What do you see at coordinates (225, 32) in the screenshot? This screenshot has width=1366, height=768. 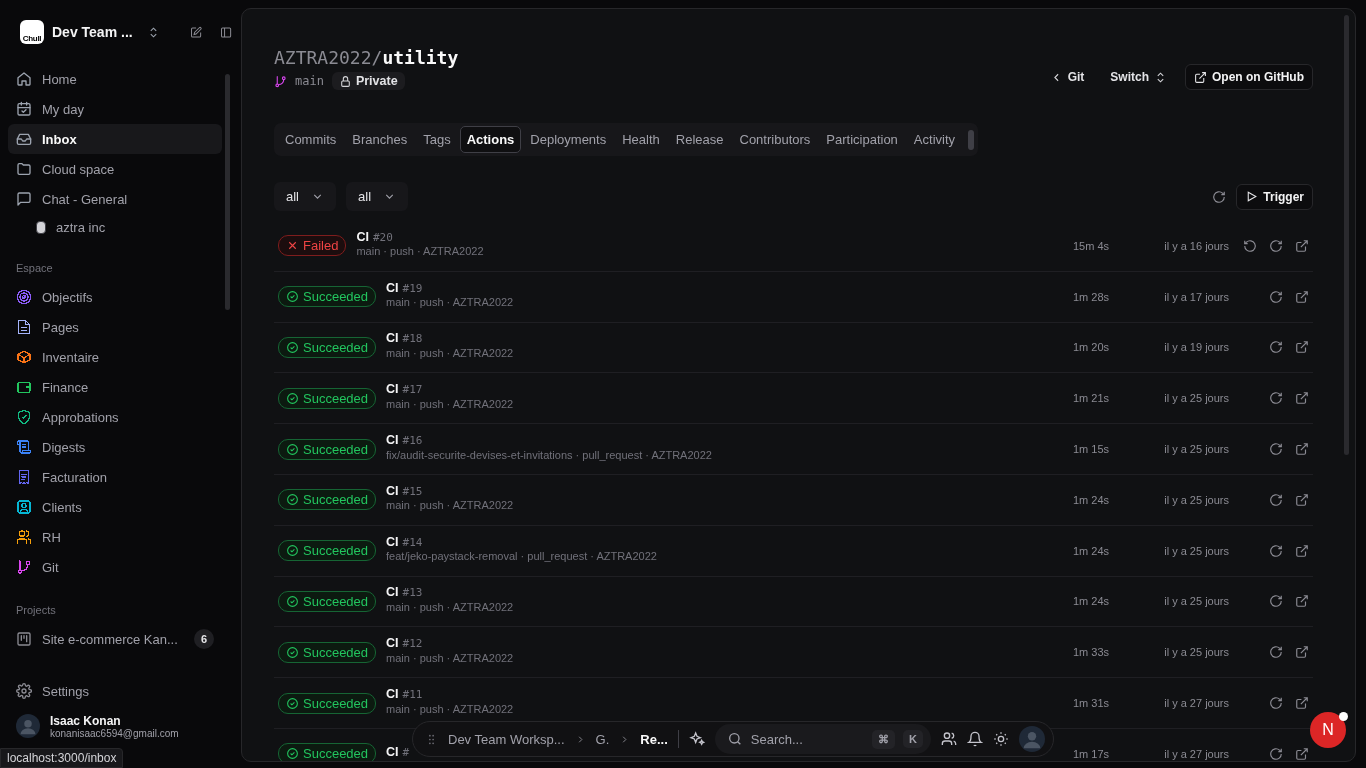 I see `sidebar-toggle-icon` at bounding box center [225, 32].